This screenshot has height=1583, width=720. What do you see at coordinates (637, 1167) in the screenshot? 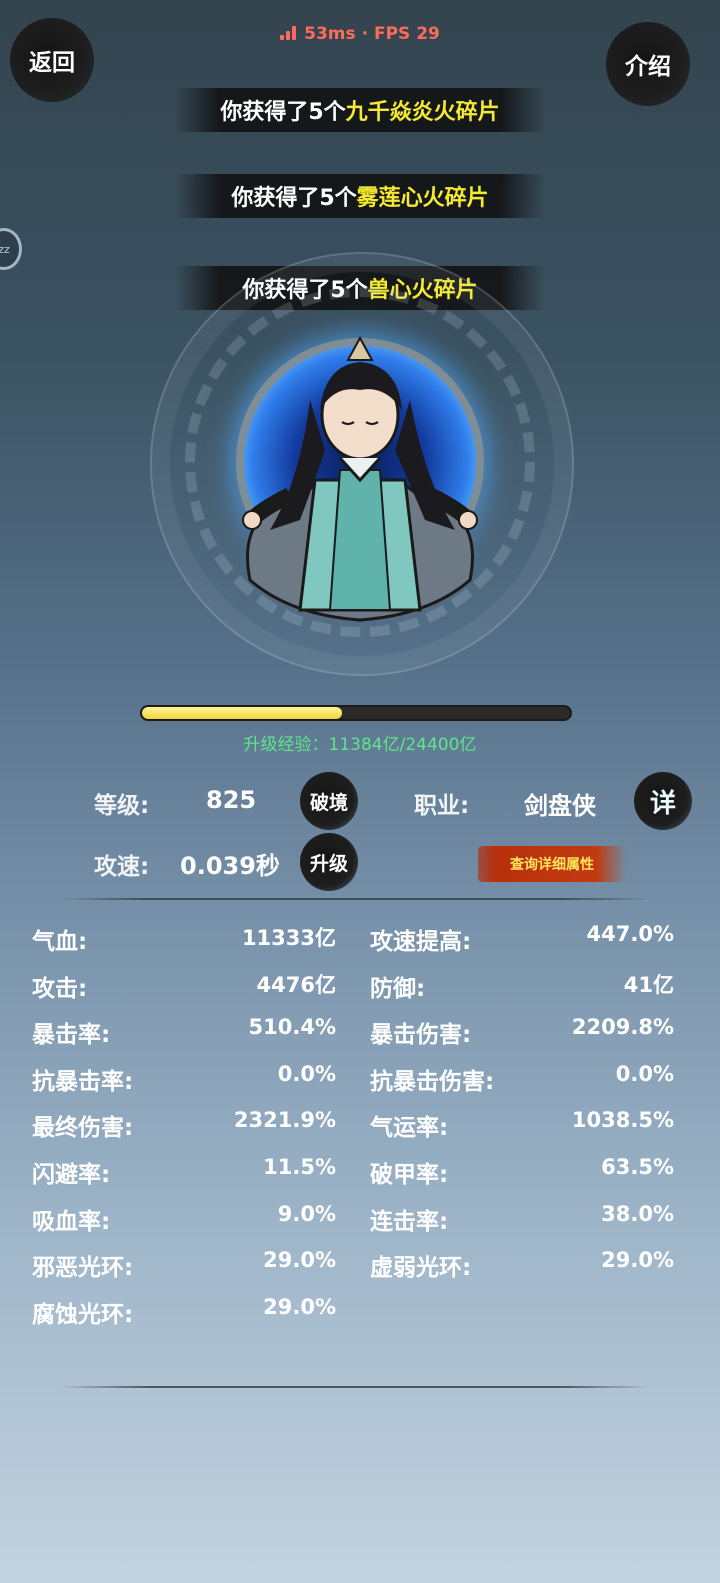
I see `stat-value: 63.5%` at bounding box center [637, 1167].